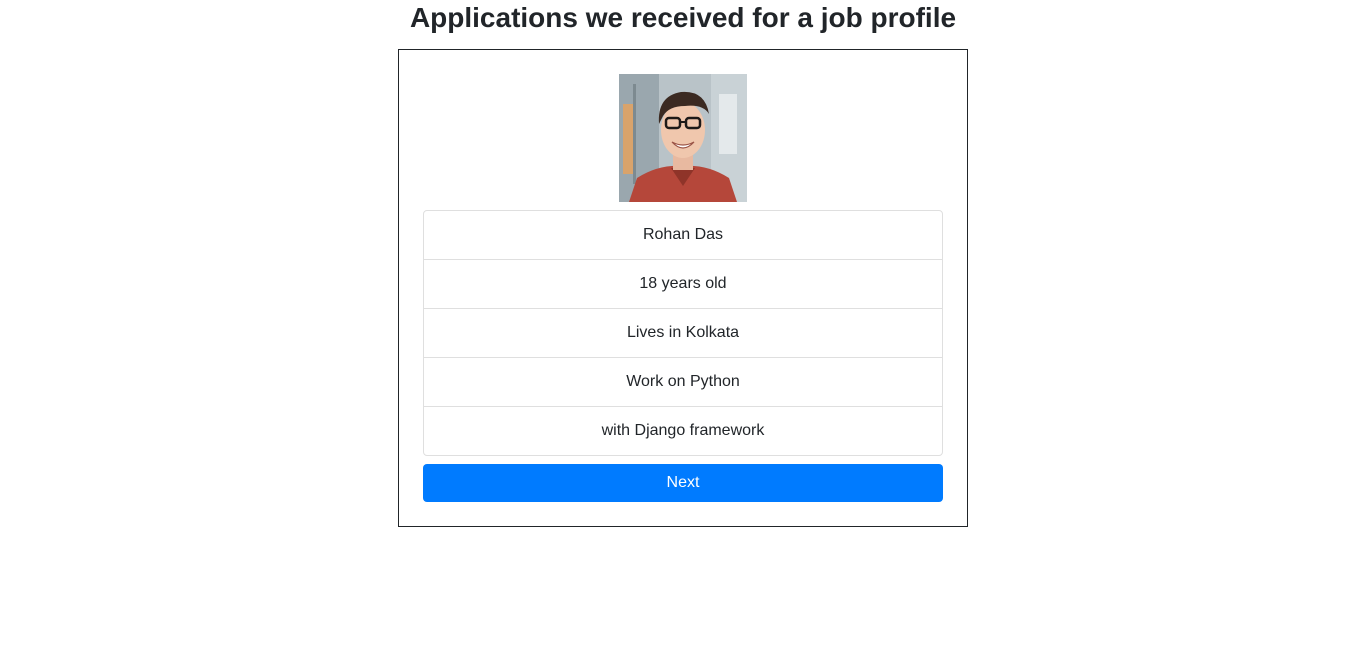 The width and height of the screenshot is (1366, 657). I want to click on applicant-age: 18 years old, so click(683, 283).